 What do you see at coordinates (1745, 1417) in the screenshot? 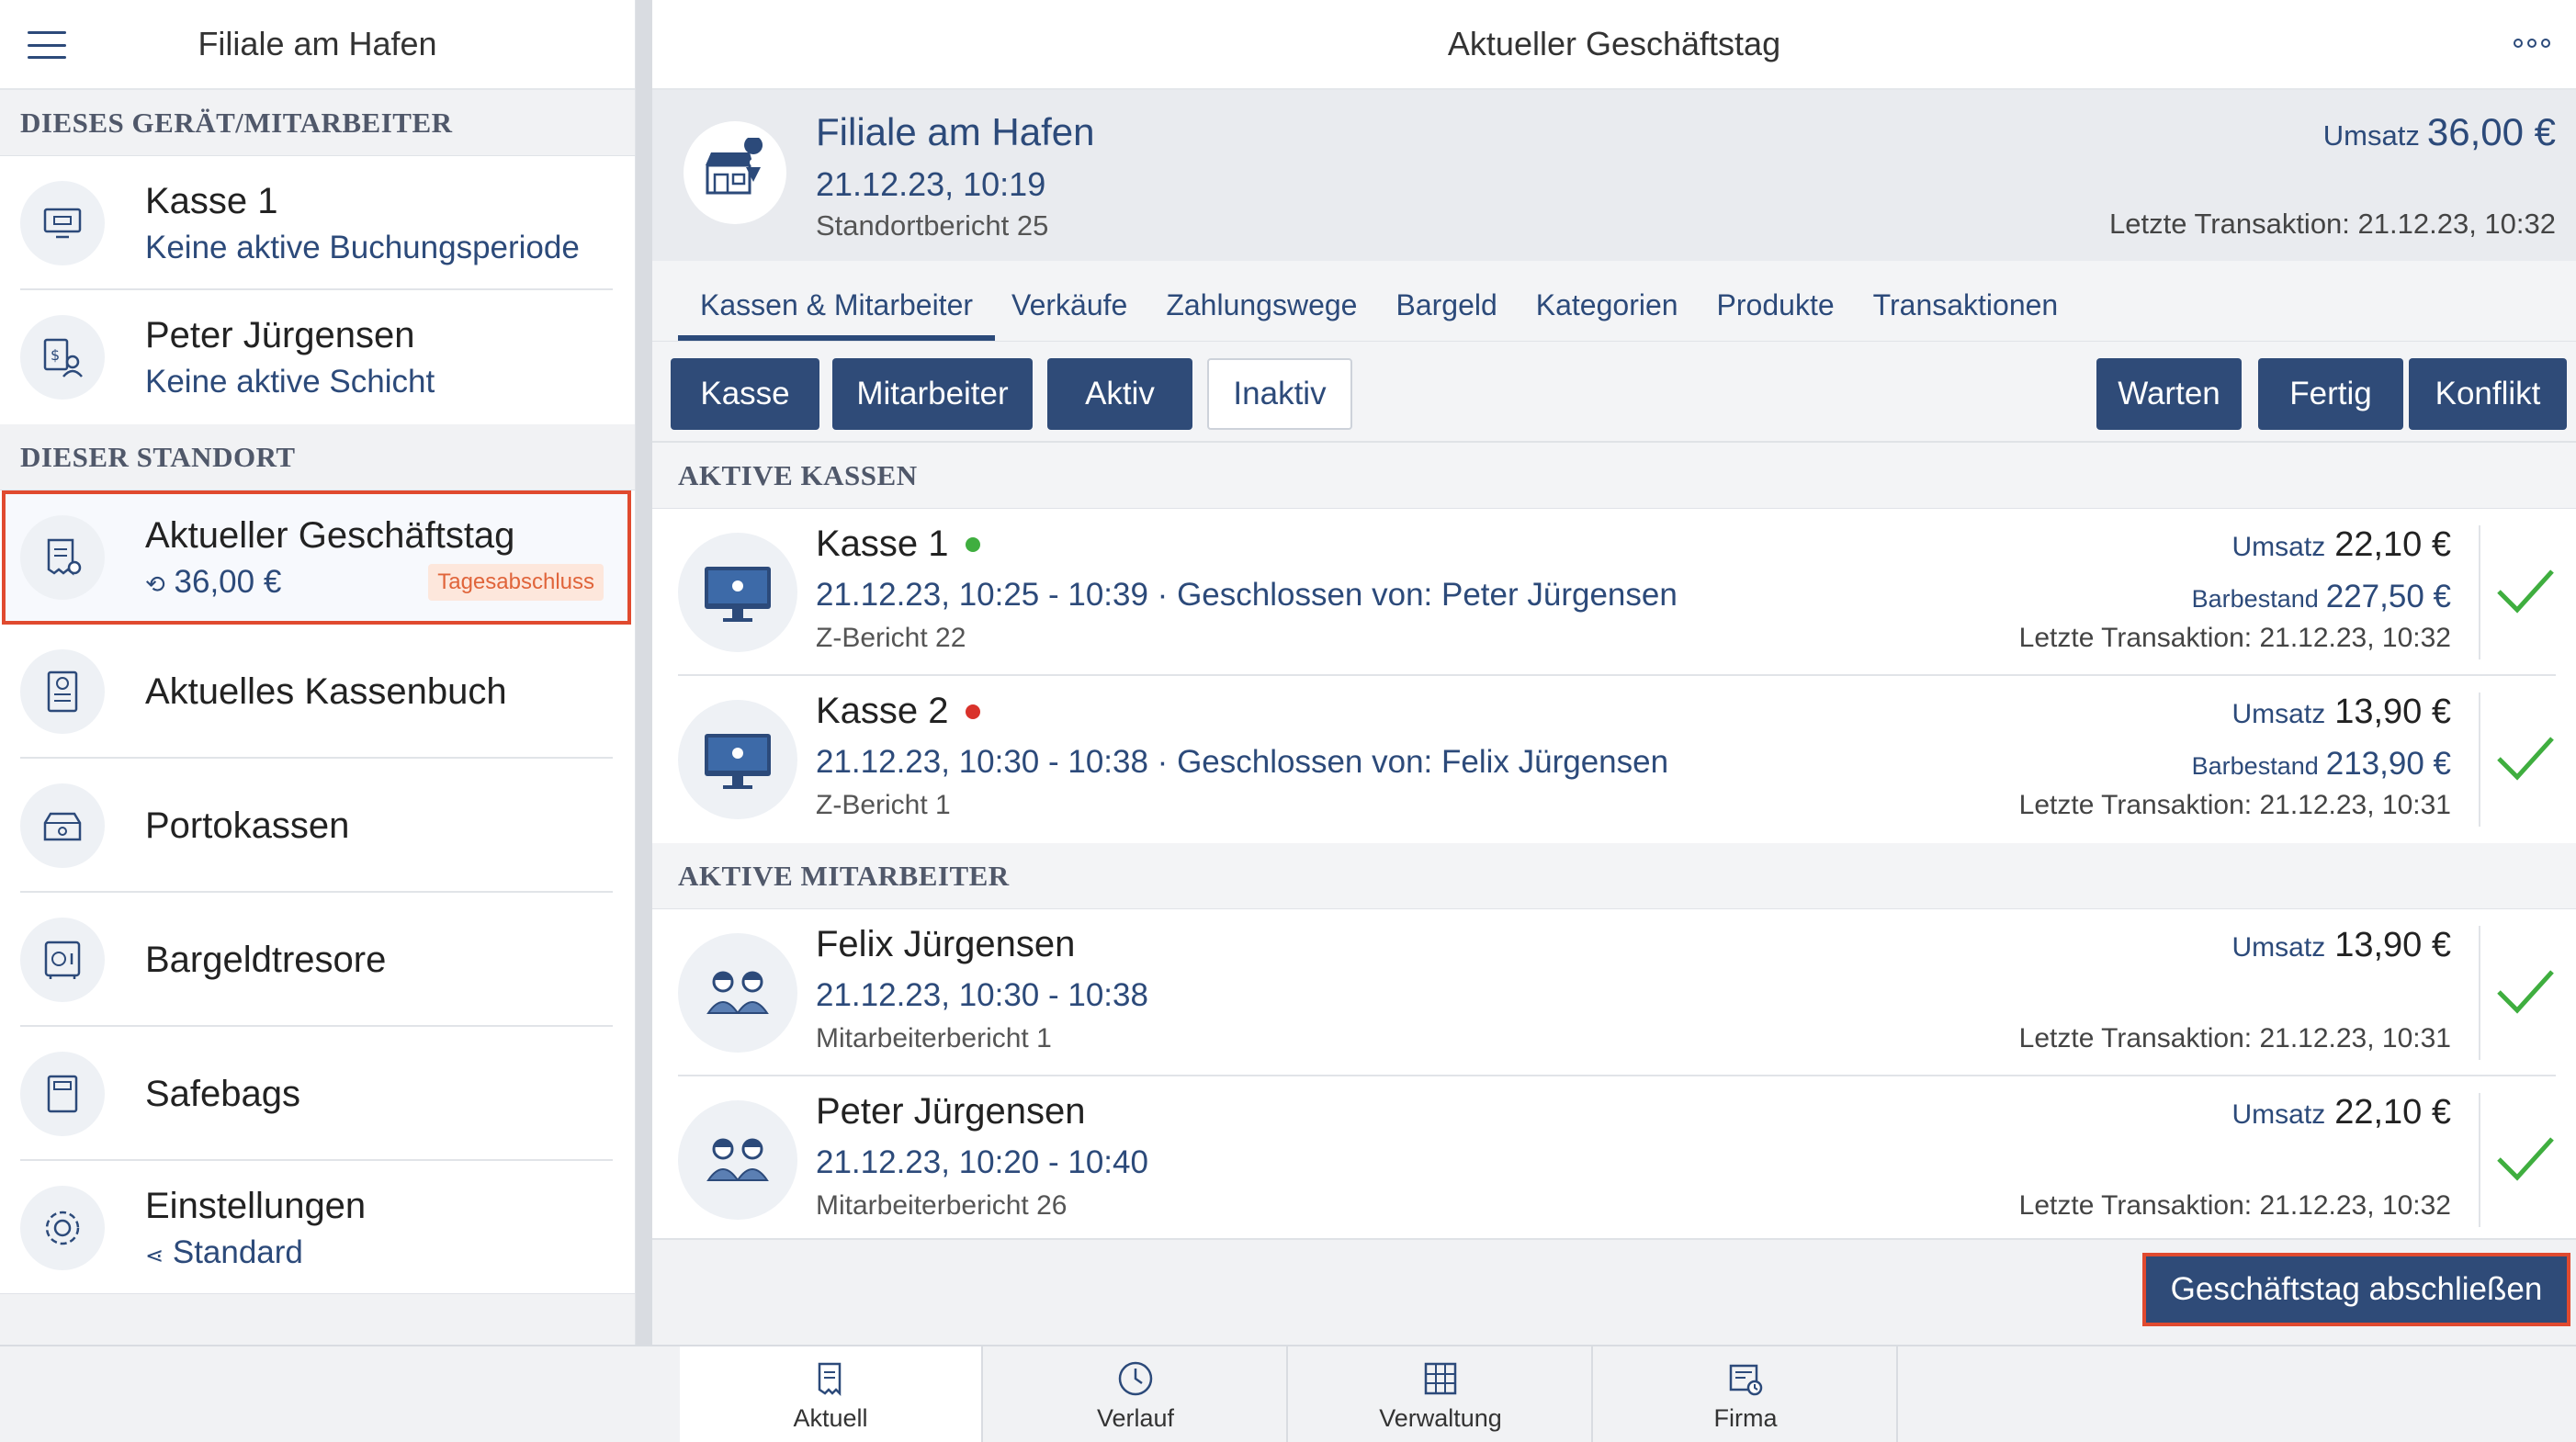
I see `nav-label: Firma` at bounding box center [1745, 1417].